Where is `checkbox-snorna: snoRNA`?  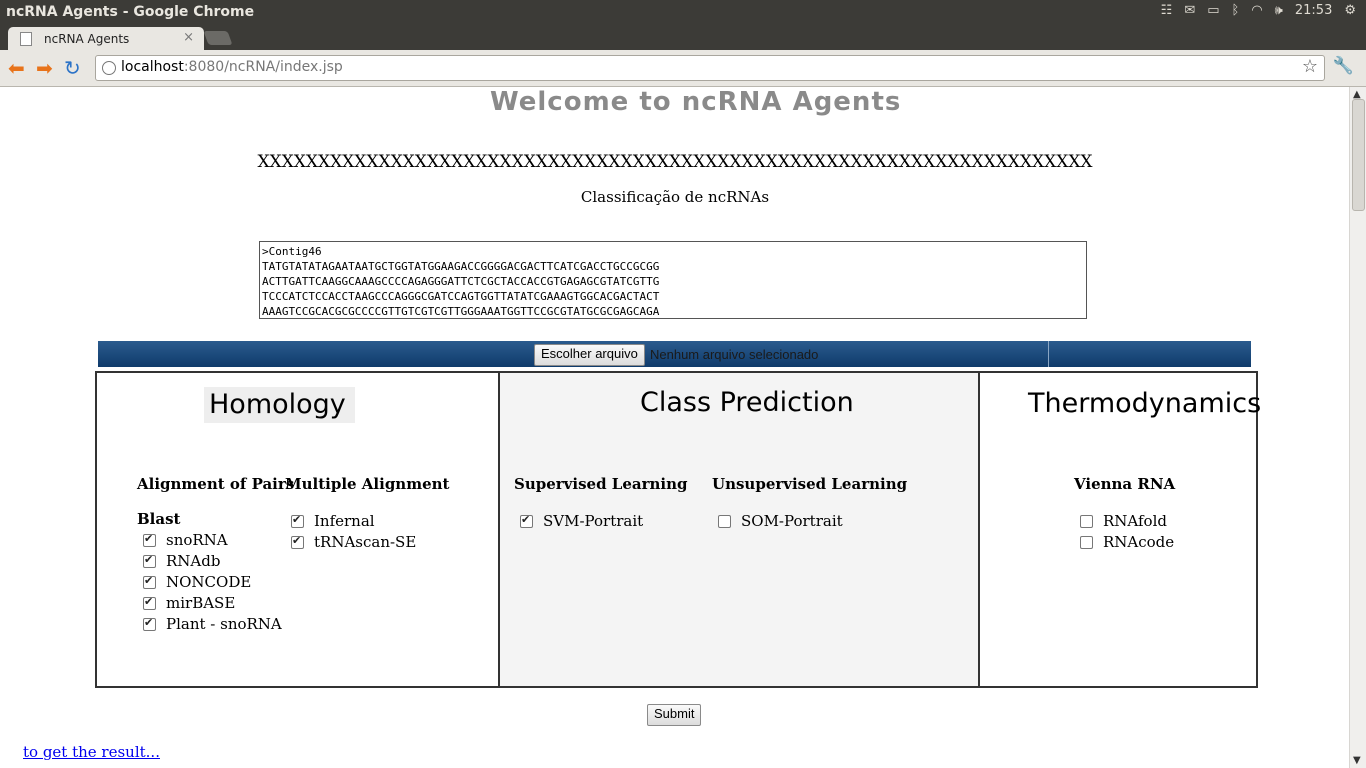 checkbox-snorna: snoRNA is located at coordinates (185, 540).